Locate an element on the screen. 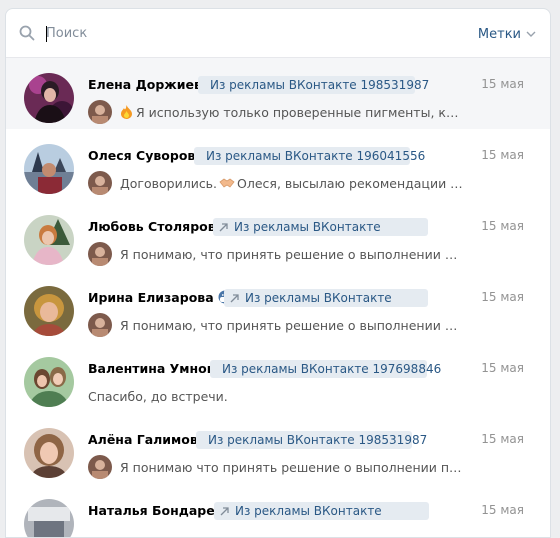 Image resolution: width=560 pixels, height=538 pixels. search-icon is located at coordinates (27, 33).